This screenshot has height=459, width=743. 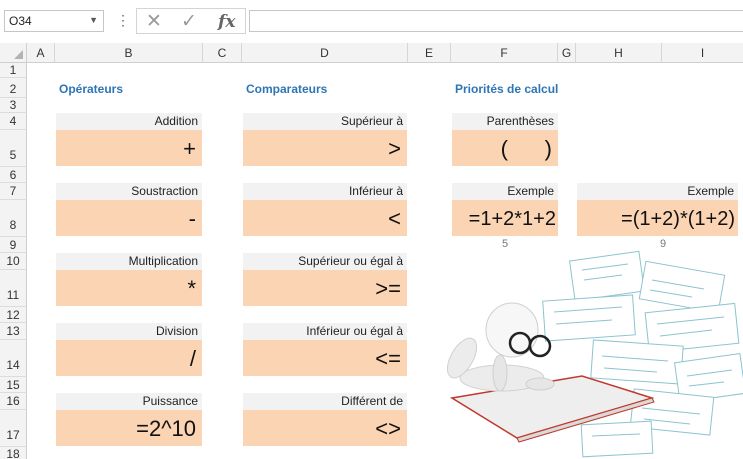 I want to click on section-title-comparateurs: Comparateurs, so click(x=287, y=89).